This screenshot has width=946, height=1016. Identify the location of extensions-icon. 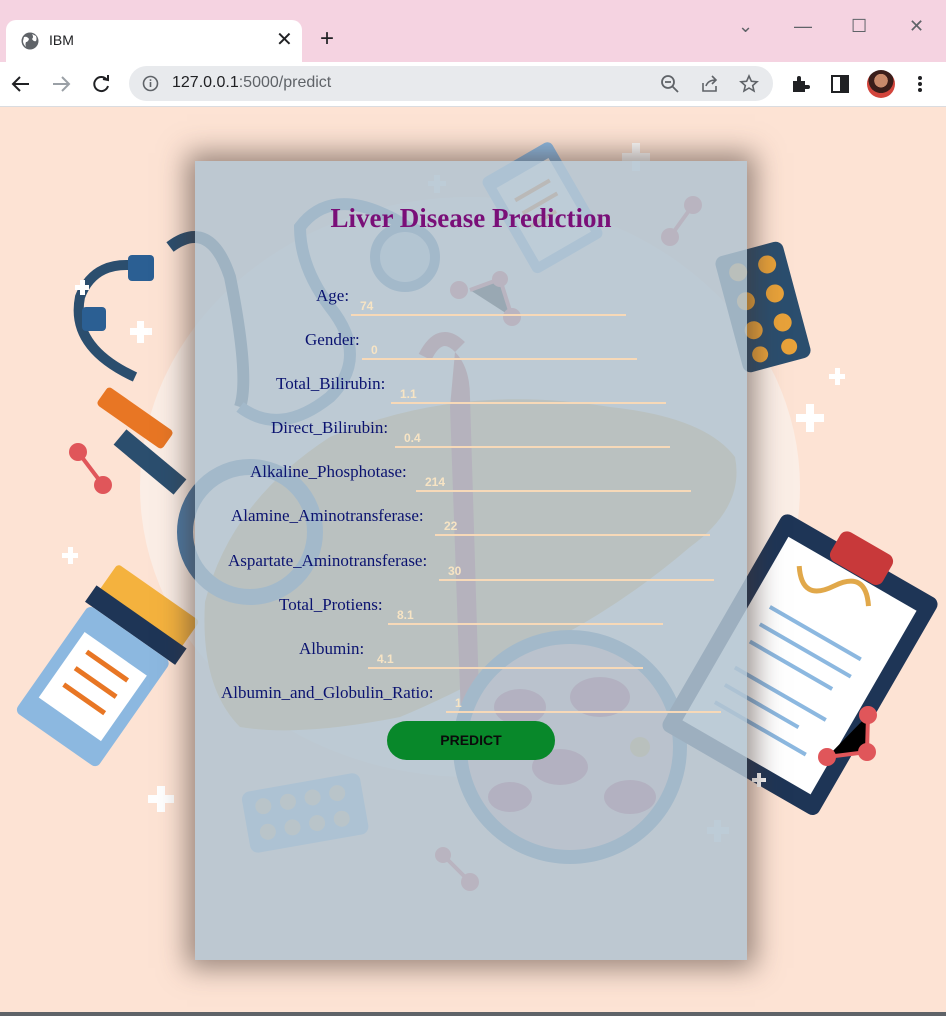
(800, 84).